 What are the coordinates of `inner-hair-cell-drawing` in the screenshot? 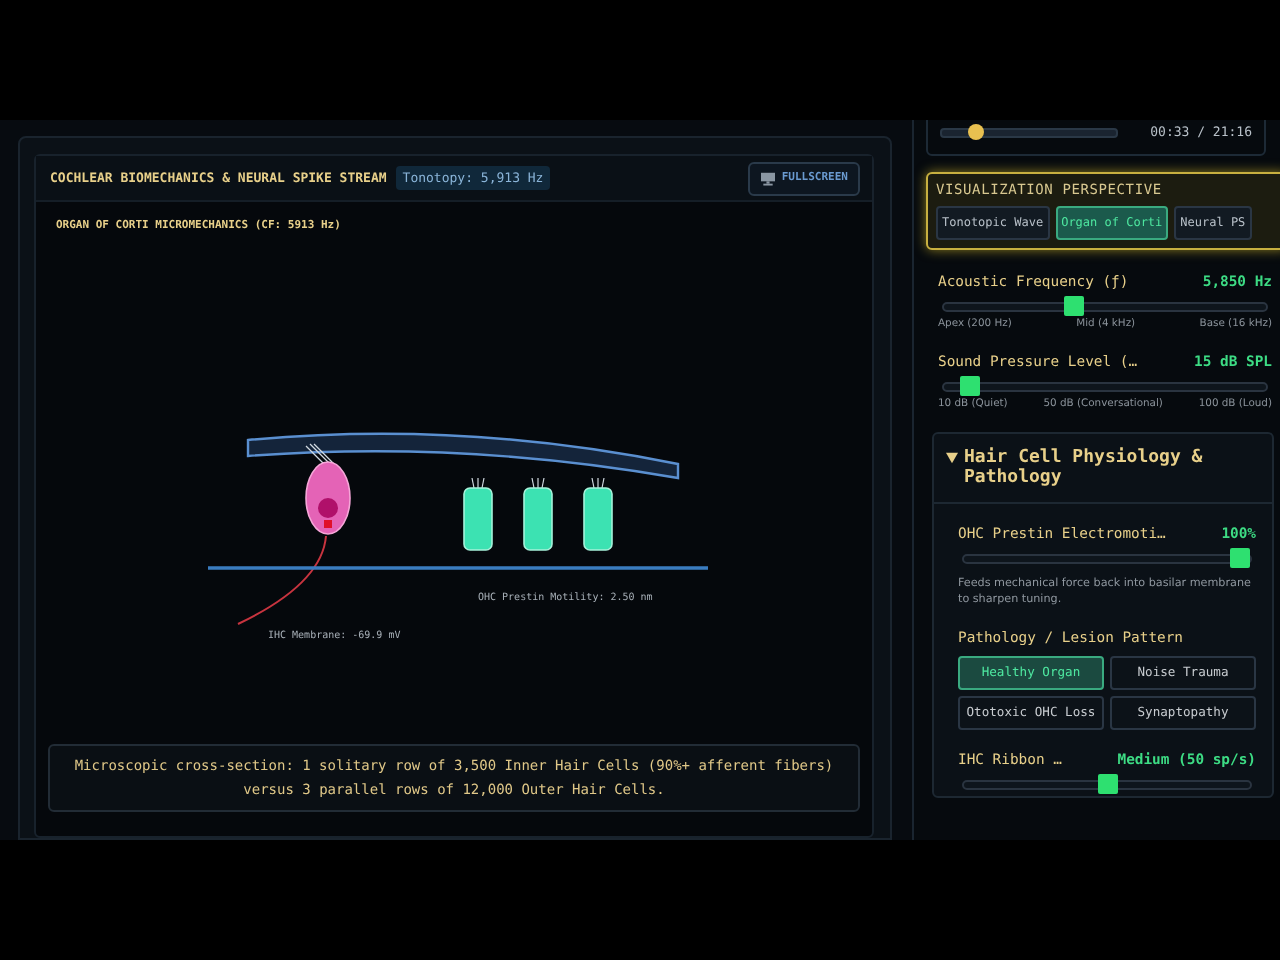 It's located at (328, 489).